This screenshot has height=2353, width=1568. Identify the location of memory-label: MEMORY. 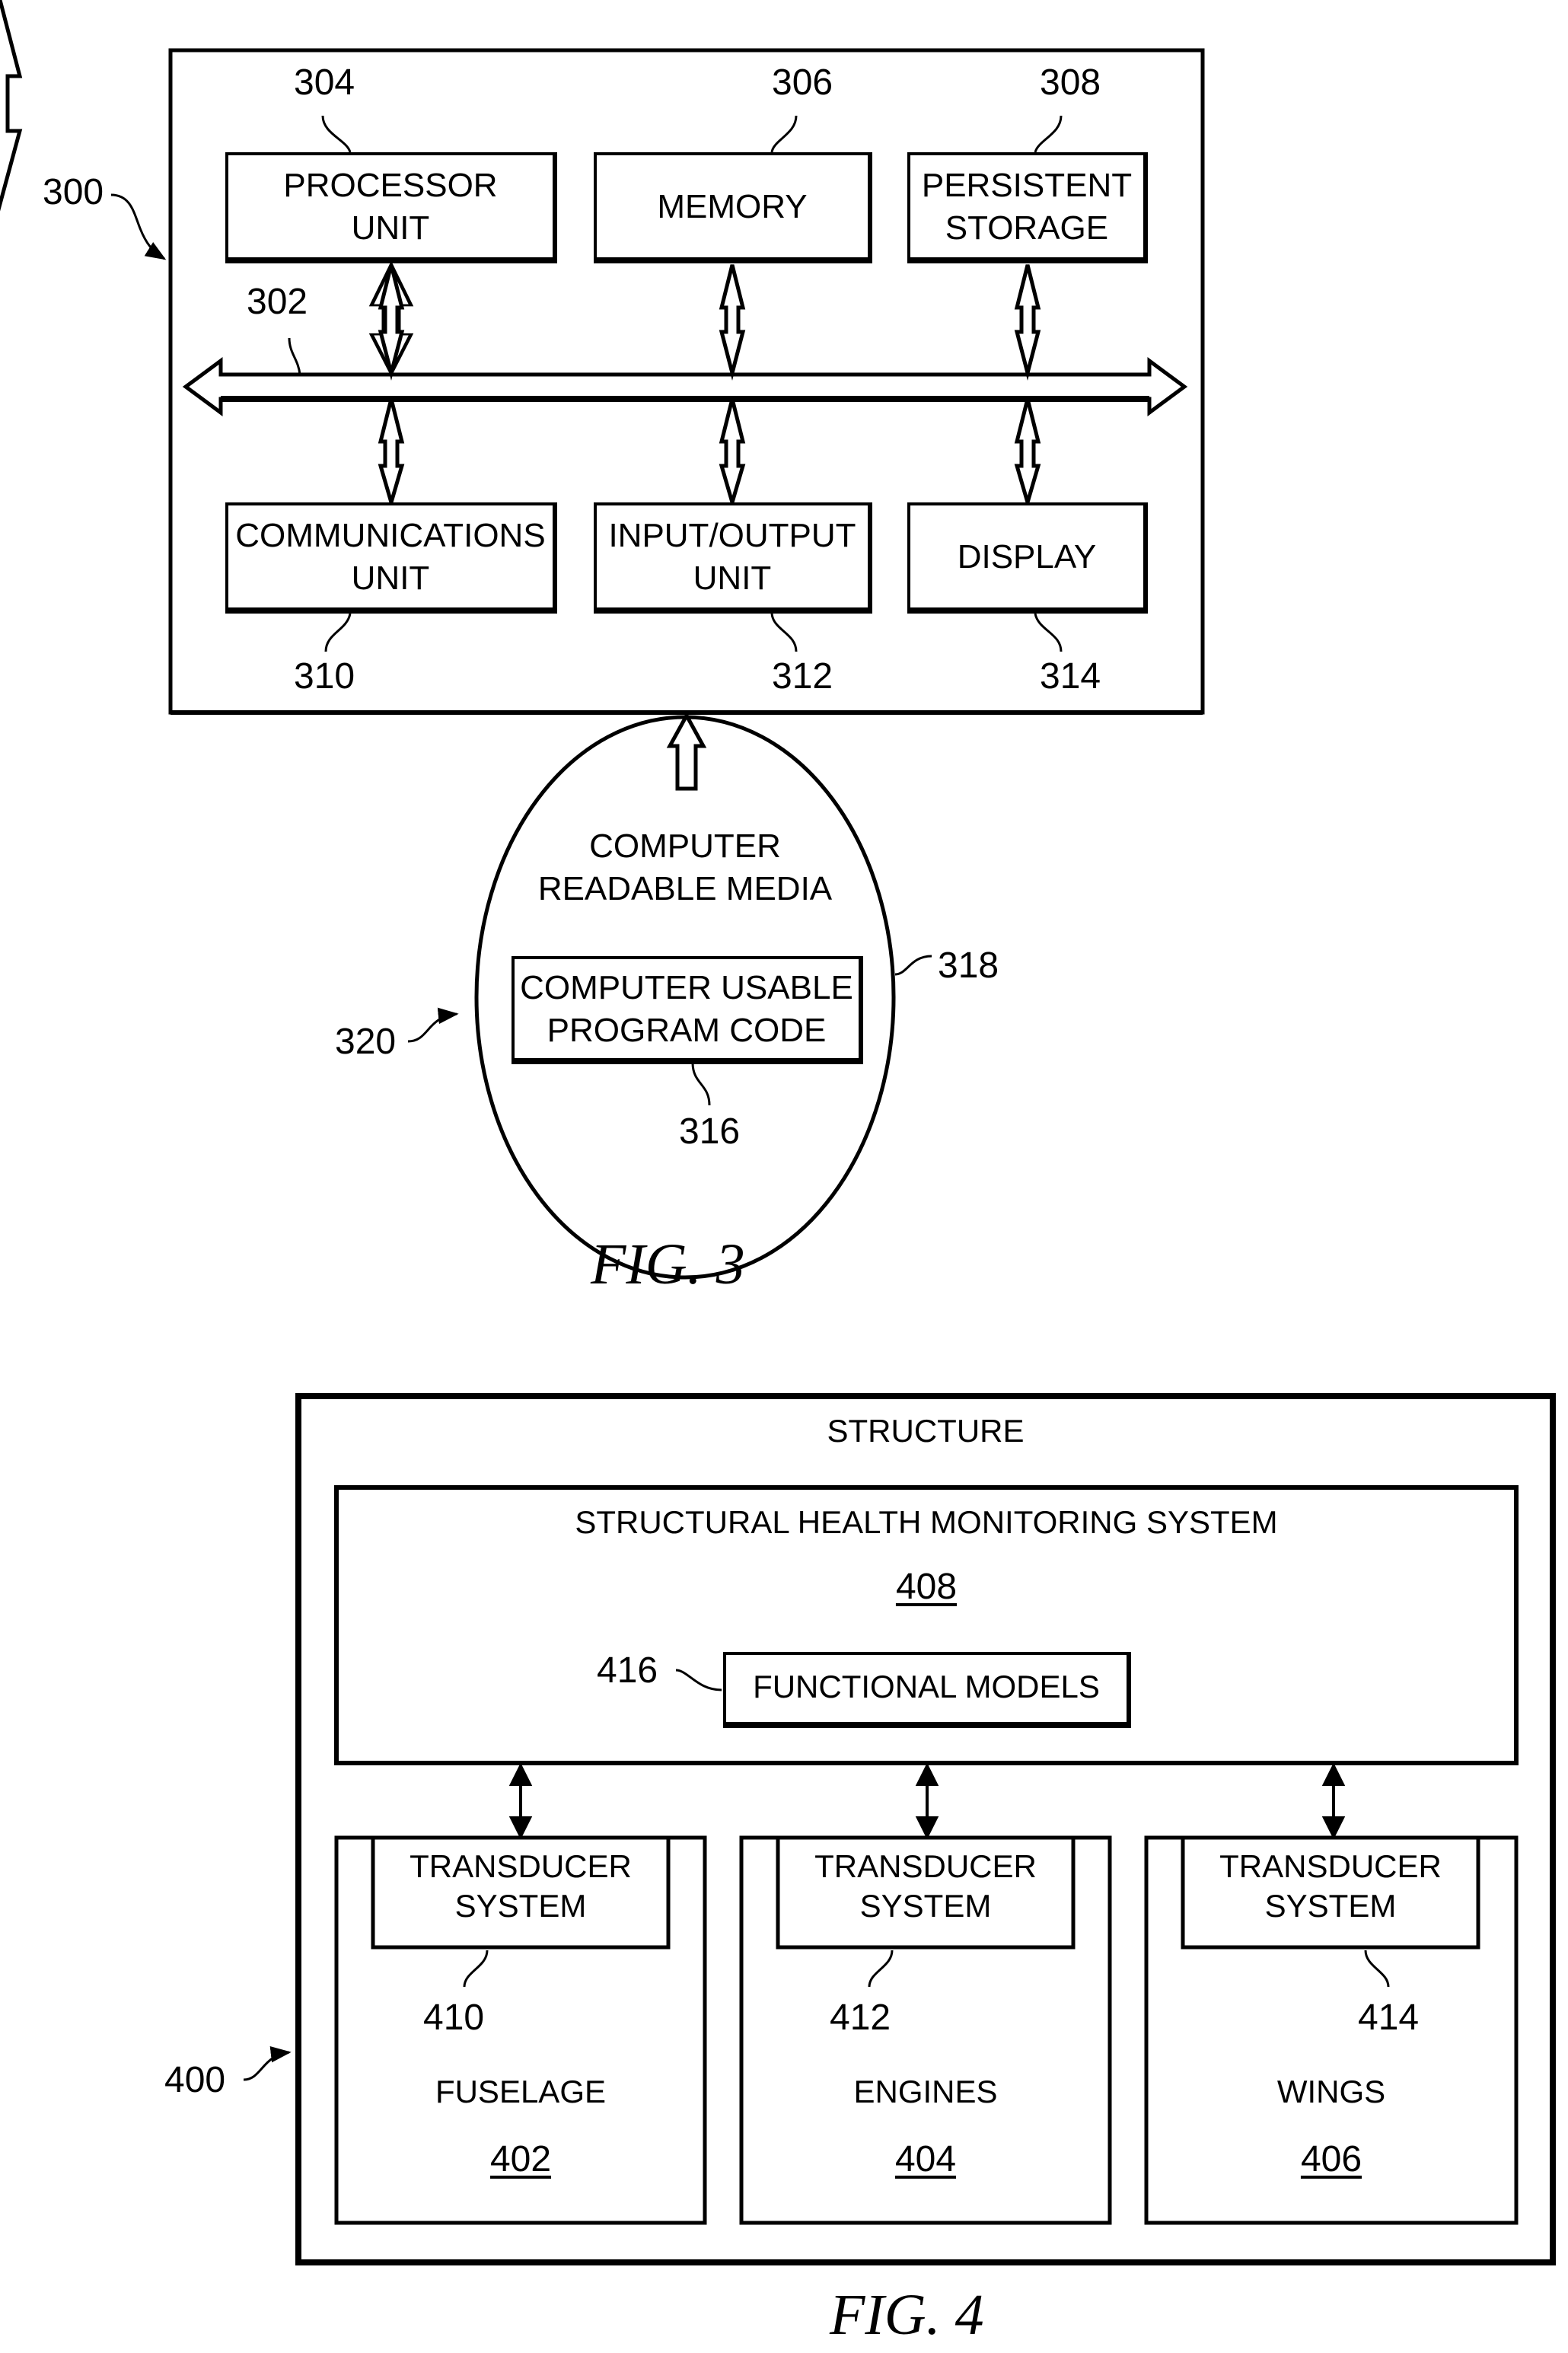
(732, 206).